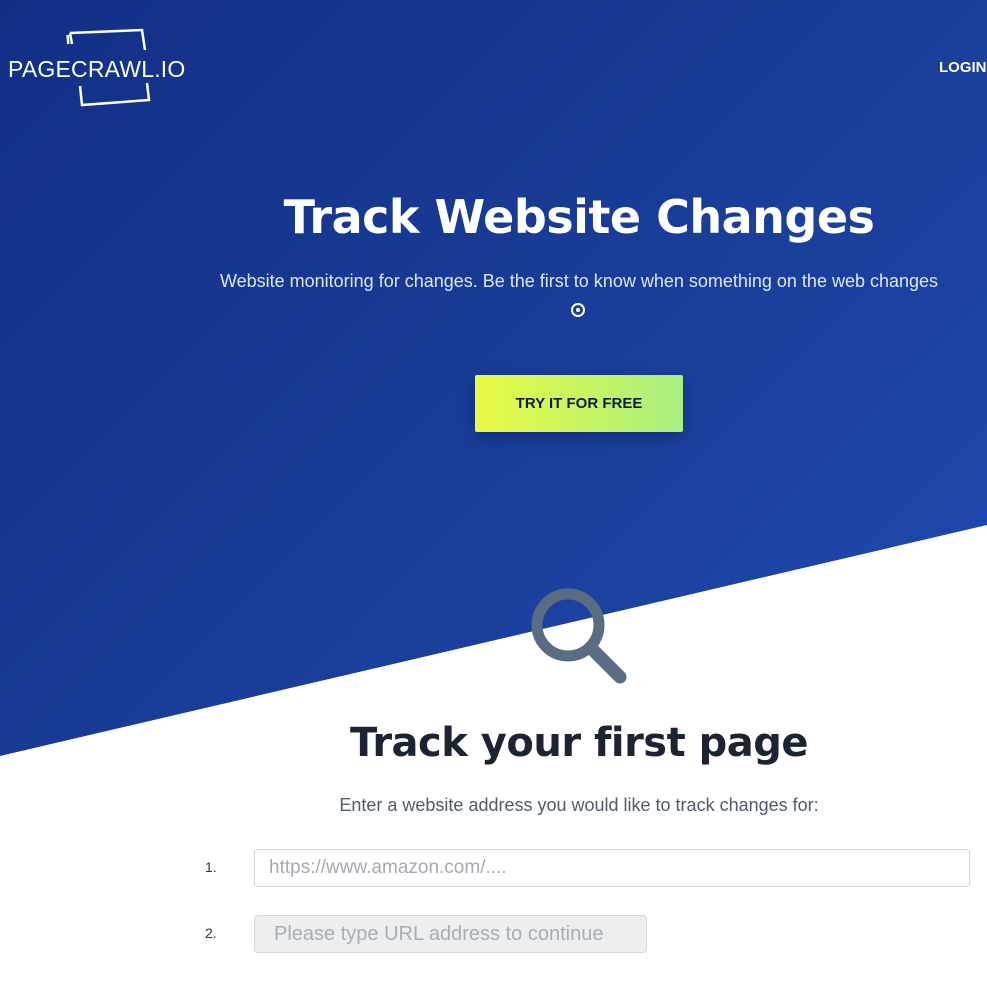  Describe the element at coordinates (579, 217) in the screenshot. I see `hero-title: Track Website Changes` at that location.